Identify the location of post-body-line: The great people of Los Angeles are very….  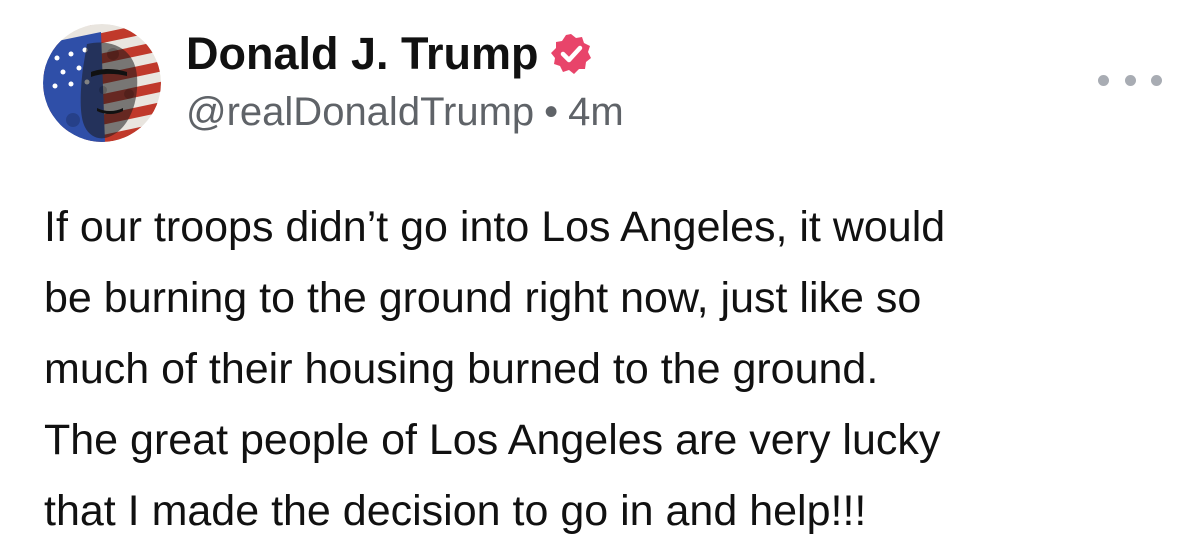
(492, 440).